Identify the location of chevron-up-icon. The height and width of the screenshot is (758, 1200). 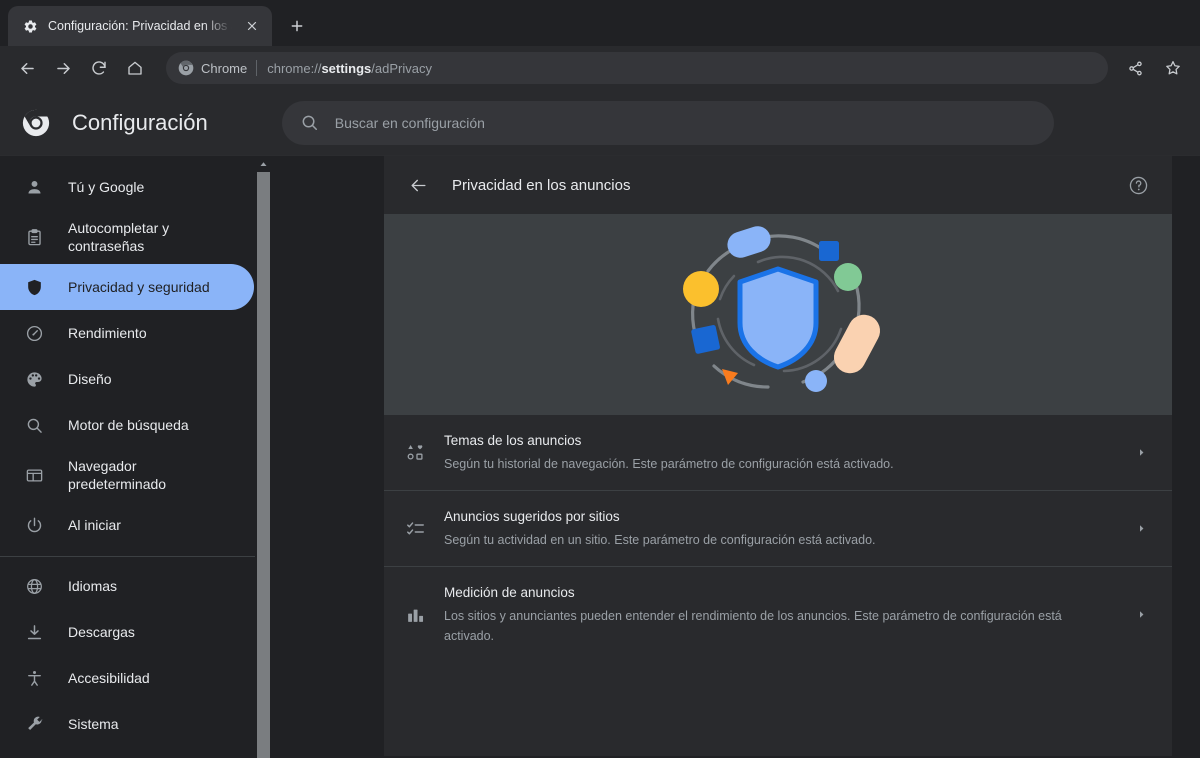
(263, 164).